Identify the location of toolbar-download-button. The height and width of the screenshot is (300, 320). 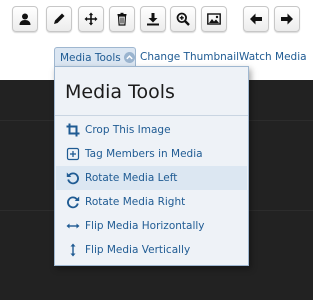
(153, 19).